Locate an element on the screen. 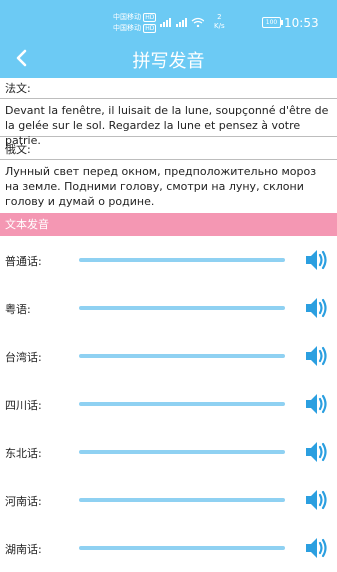 The image size is (337, 572). signal-icon is located at coordinates (182, 22).